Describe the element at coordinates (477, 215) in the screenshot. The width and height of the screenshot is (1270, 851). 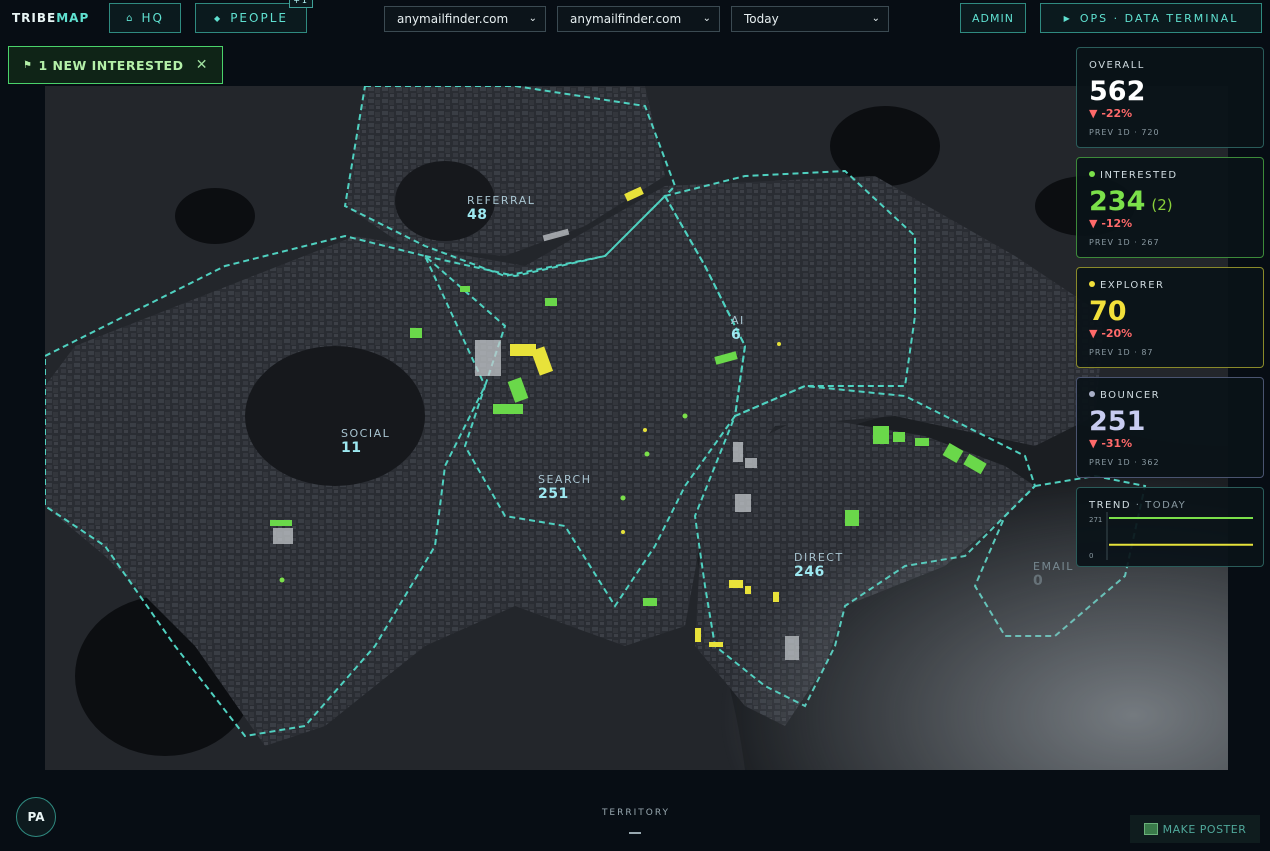
I see `territory-value: 48` at that location.